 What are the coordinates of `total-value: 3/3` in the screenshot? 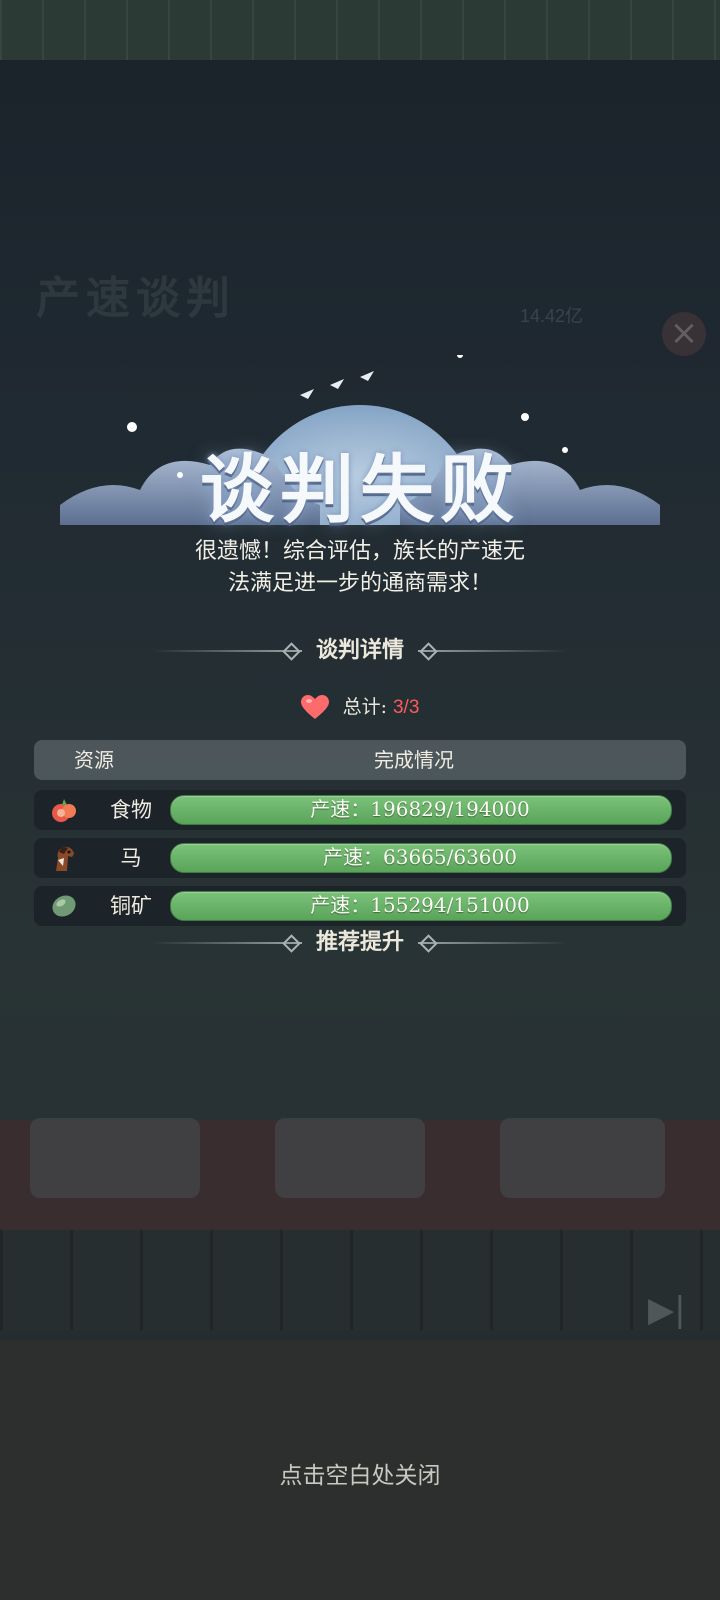 It's located at (406, 707).